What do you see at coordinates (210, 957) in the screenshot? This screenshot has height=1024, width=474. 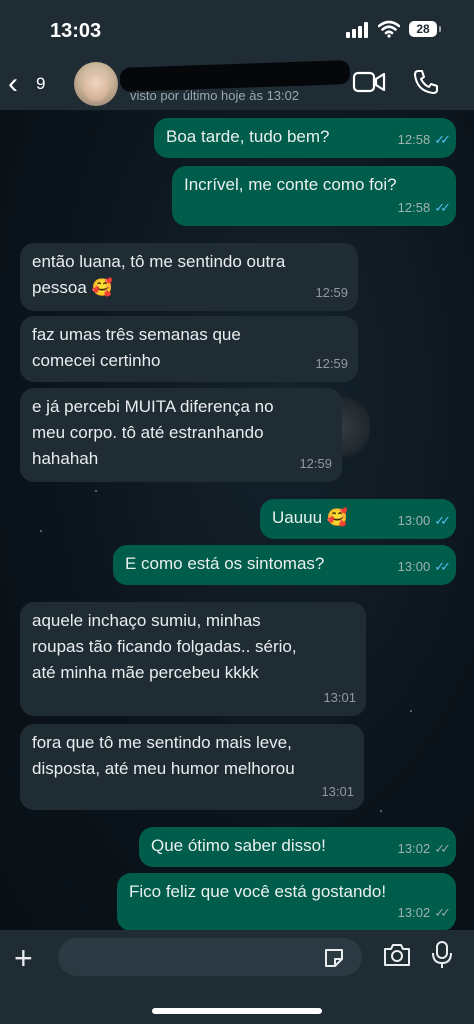 I see `message-input` at bounding box center [210, 957].